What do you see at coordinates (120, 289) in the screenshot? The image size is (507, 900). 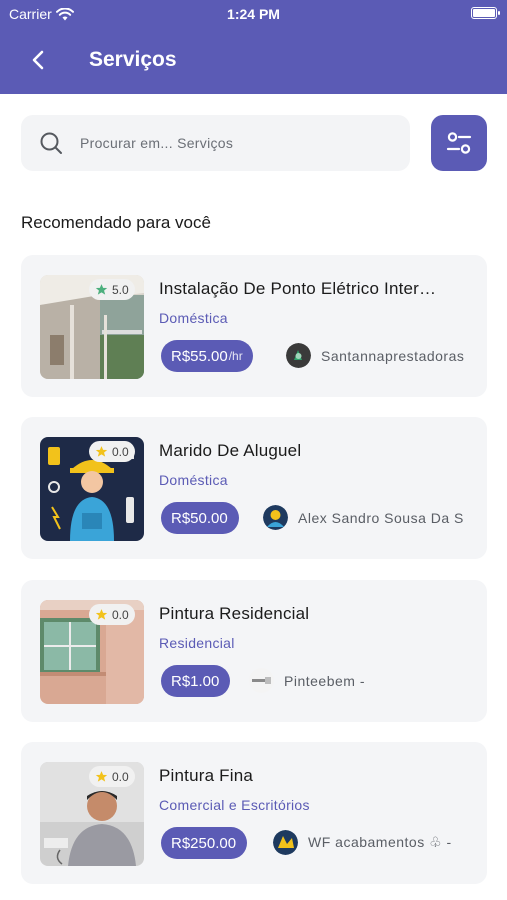 I see `rating-value: 5.0` at bounding box center [120, 289].